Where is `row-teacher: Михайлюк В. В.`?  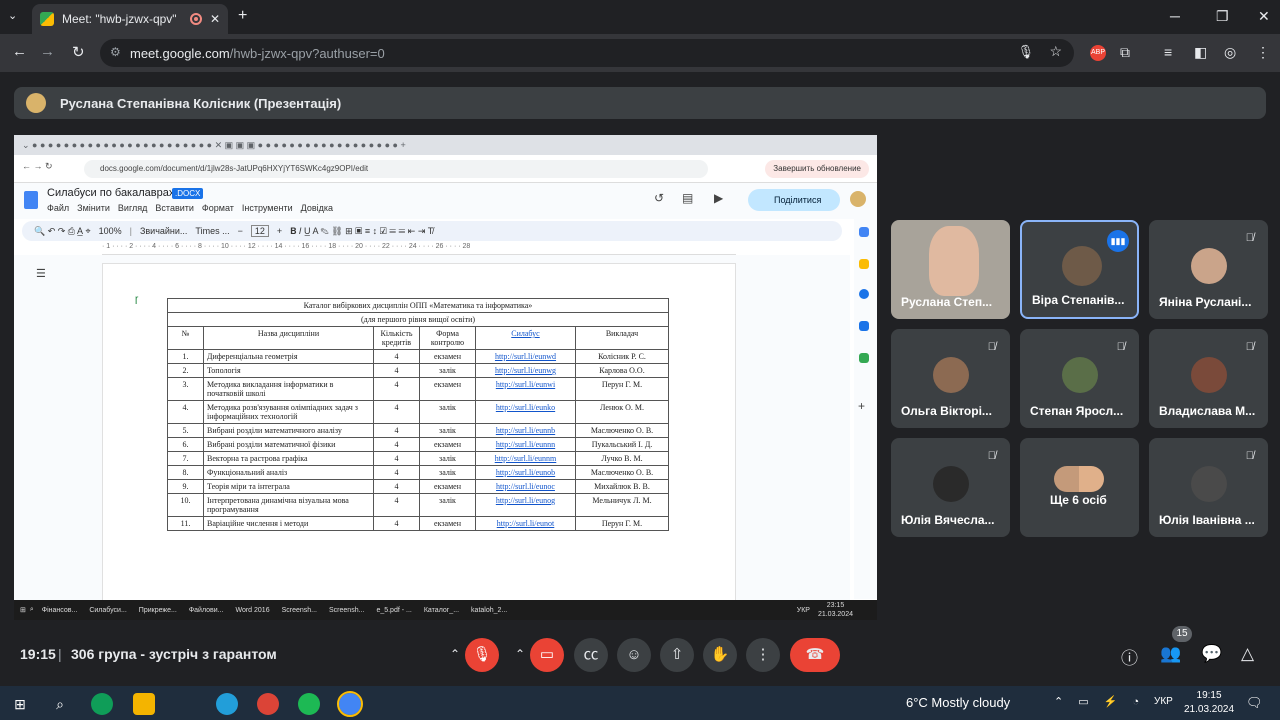
row-teacher: Михайлюк В. В. is located at coordinates (622, 486).